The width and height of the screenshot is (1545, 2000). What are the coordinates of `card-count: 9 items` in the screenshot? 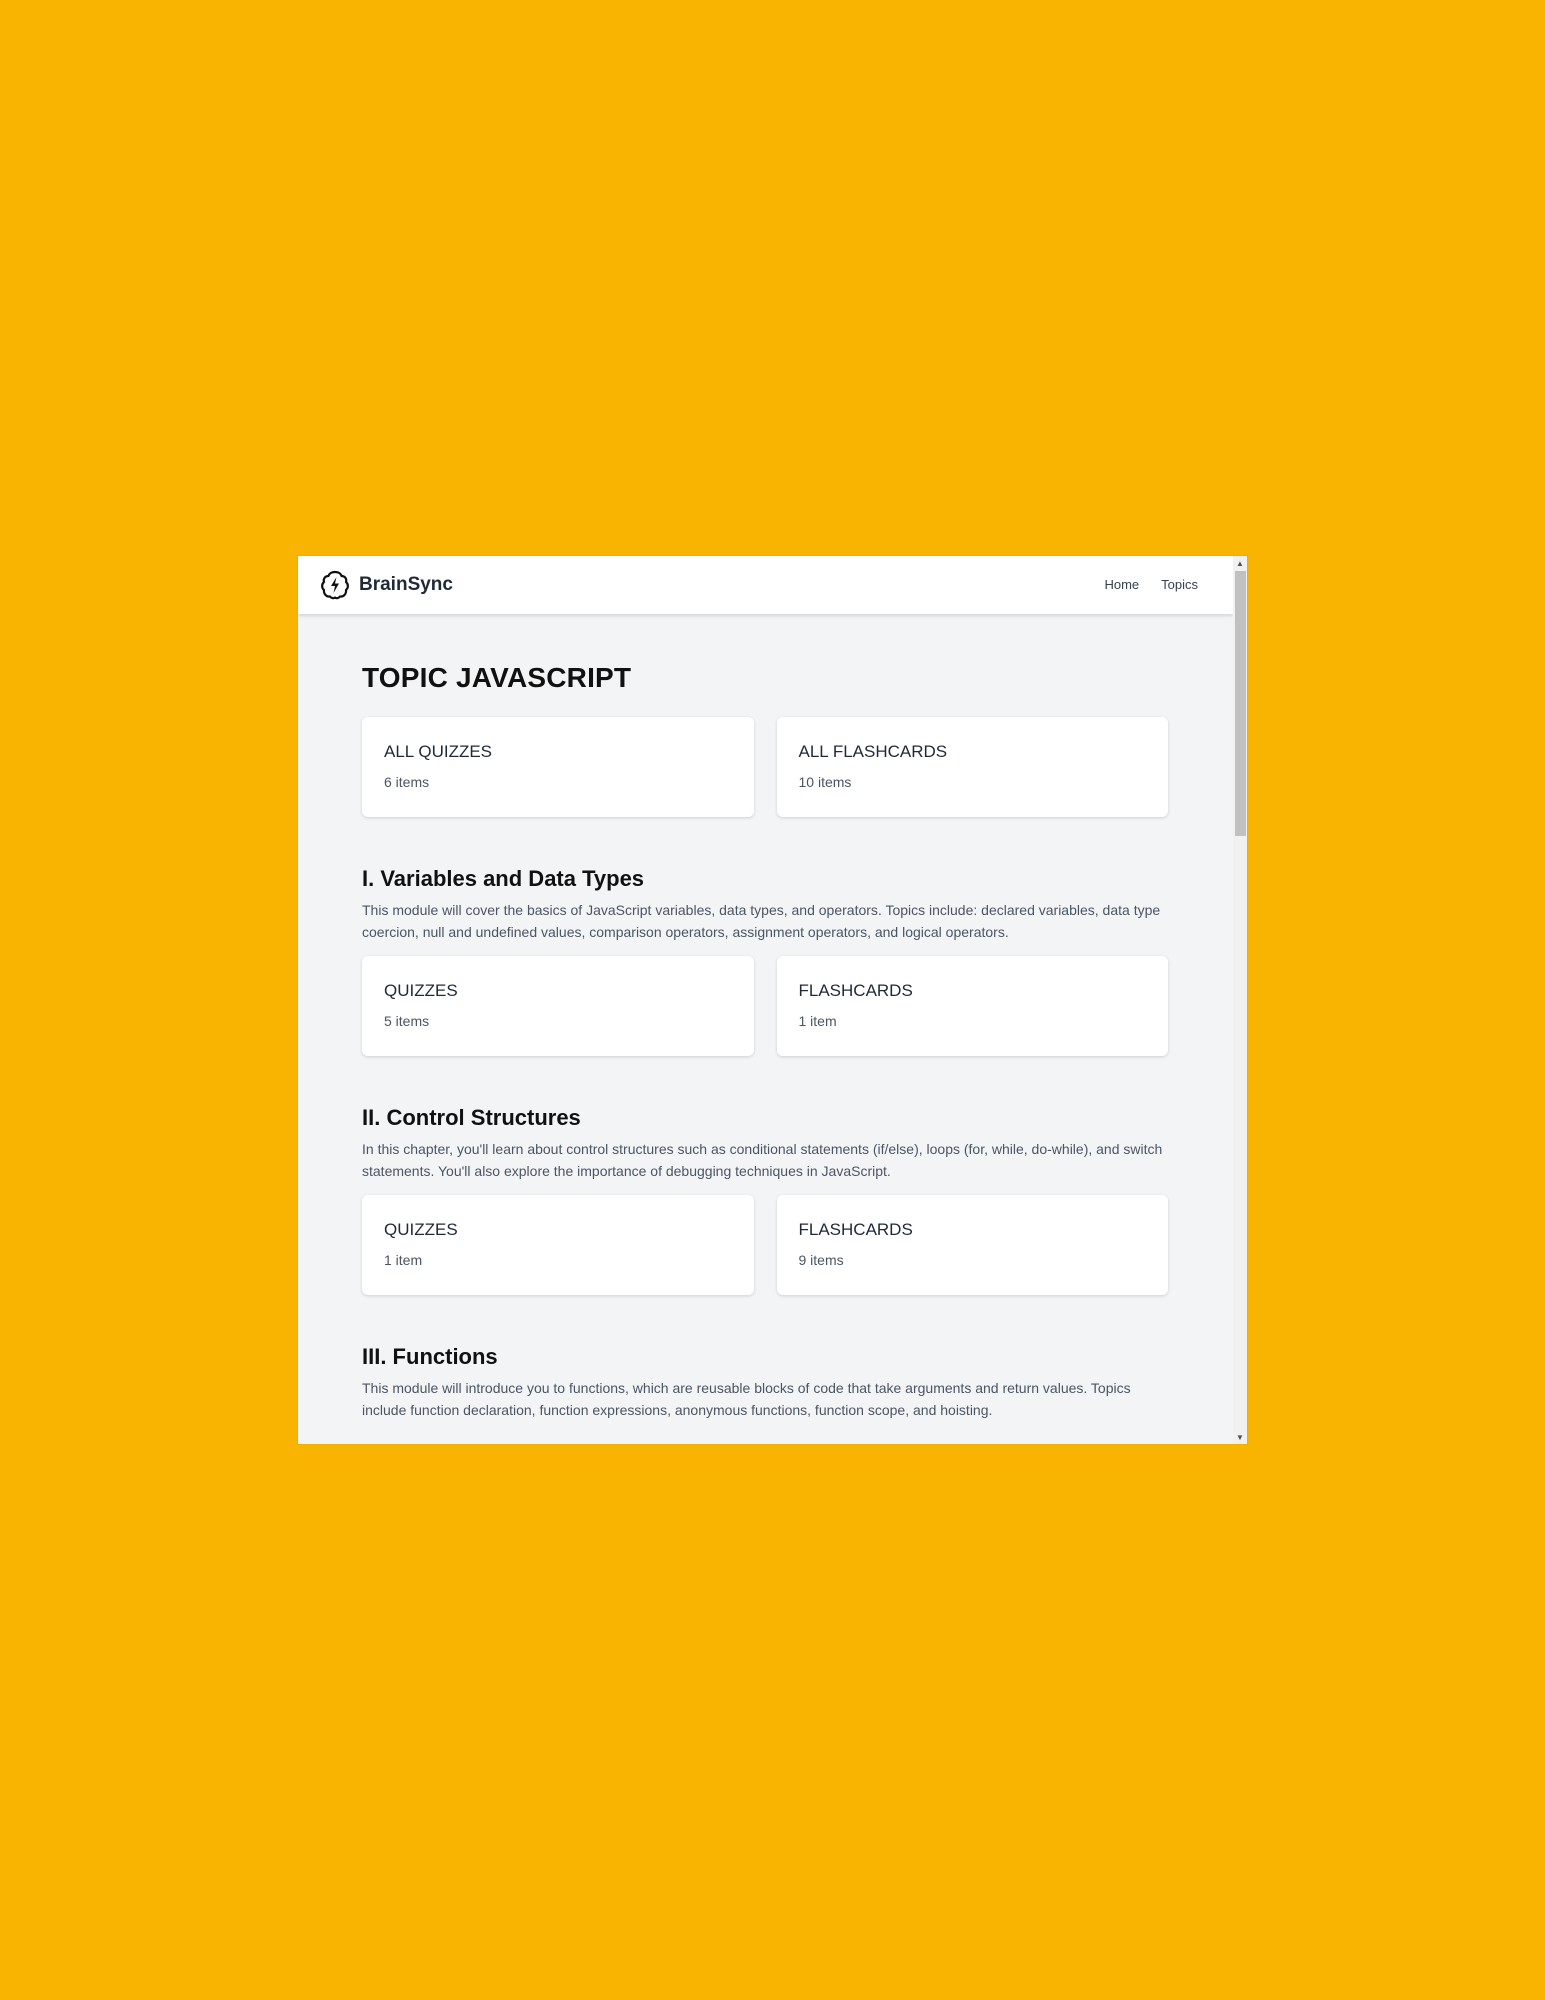 It's located at (821, 1260).